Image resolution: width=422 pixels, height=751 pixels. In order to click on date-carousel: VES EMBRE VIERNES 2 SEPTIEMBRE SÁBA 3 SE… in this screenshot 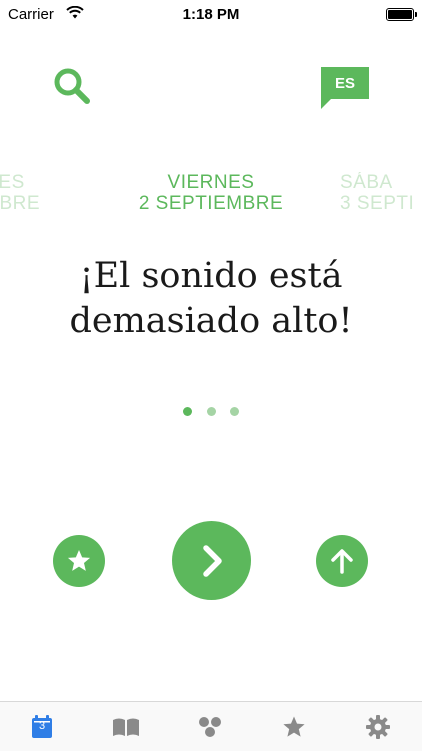, I will do `click(211, 197)`.